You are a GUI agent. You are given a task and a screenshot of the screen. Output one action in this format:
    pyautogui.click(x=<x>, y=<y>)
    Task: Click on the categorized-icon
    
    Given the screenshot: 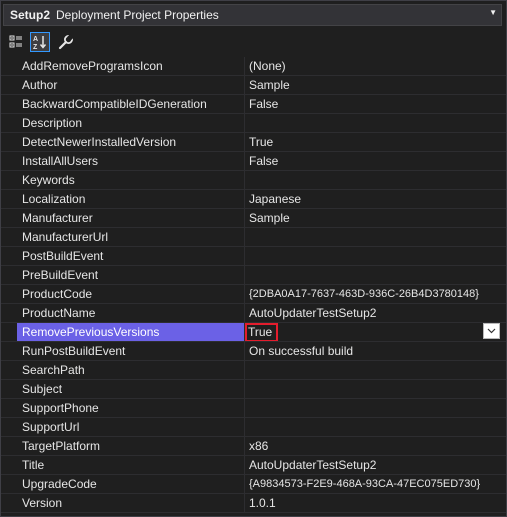 What is the action you would take?
    pyautogui.click(x=15, y=41)
    